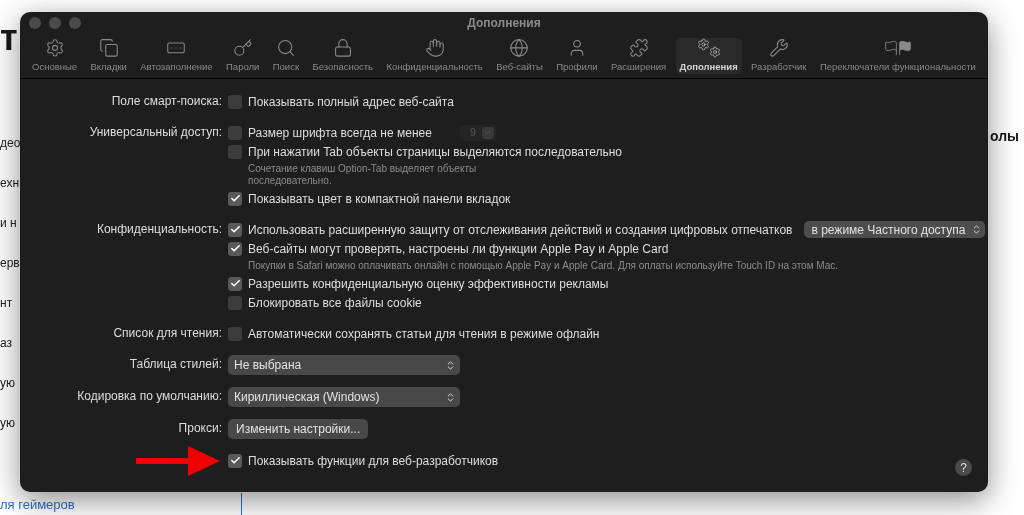 This screenshot has height=515, width=1024. Describe the element at coordinates (435, 152) in the screenshot. I see `option-label: При нажатии Tab объекты страницы выделяются последовательно` at that location.